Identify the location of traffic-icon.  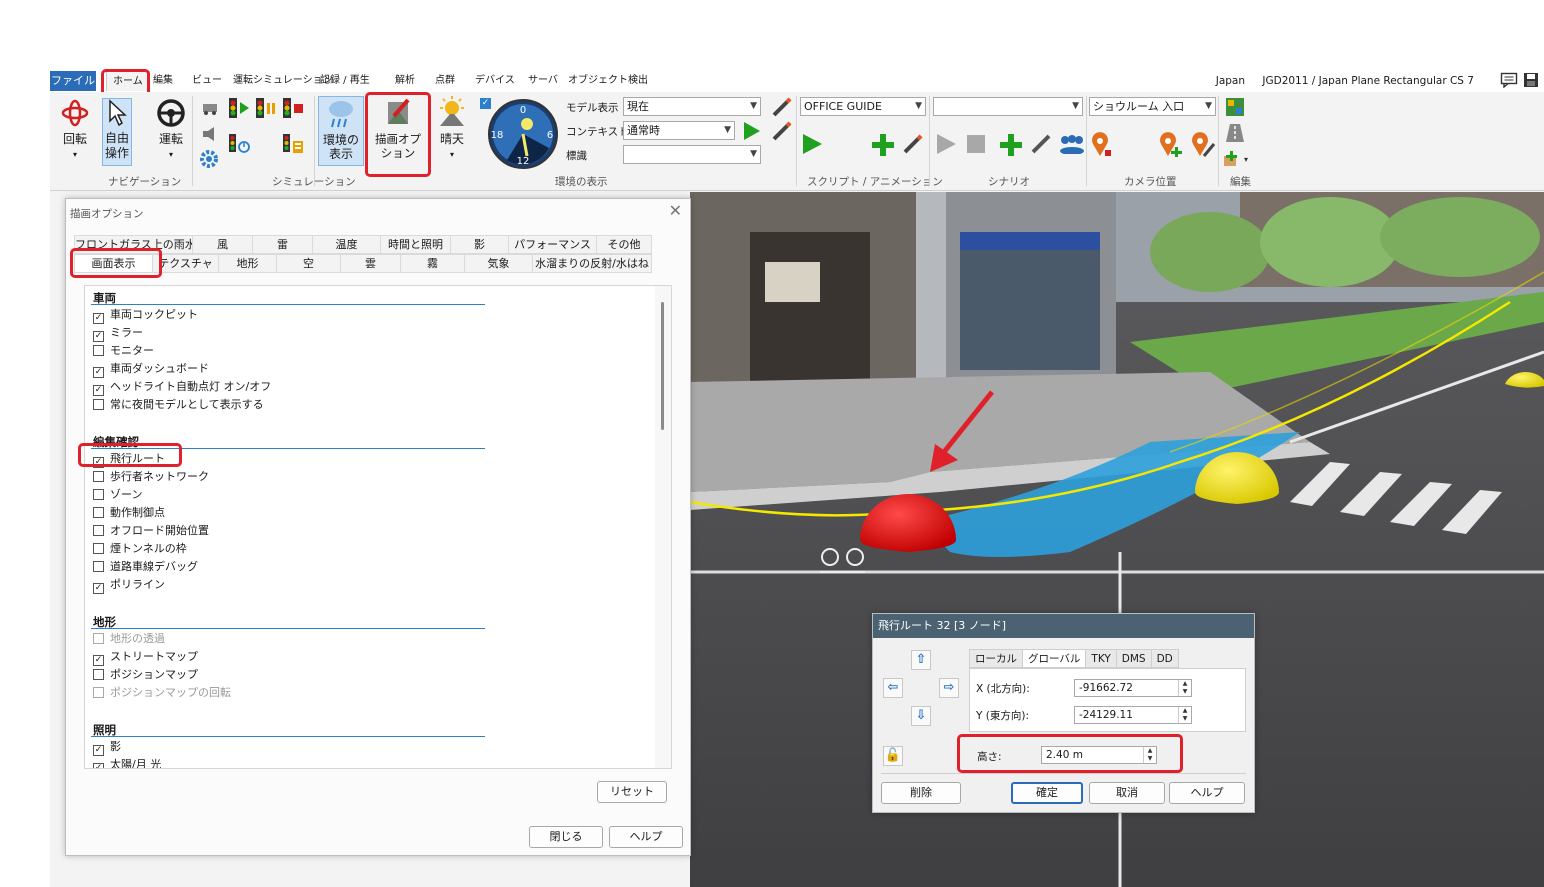
(210, 108).